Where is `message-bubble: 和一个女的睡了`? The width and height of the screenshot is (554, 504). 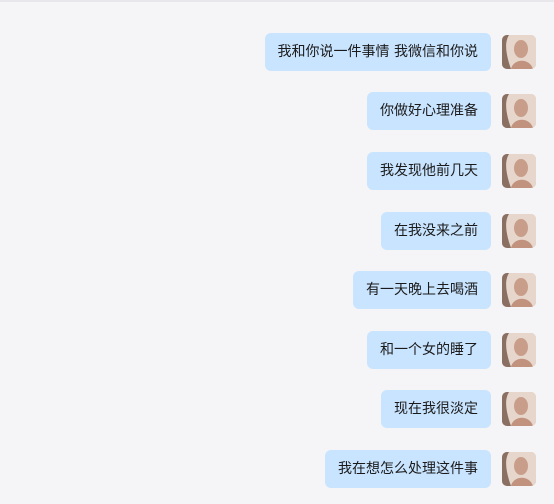
message-bubble: 和一个女的睡了 is located at coordinates (429, 350).